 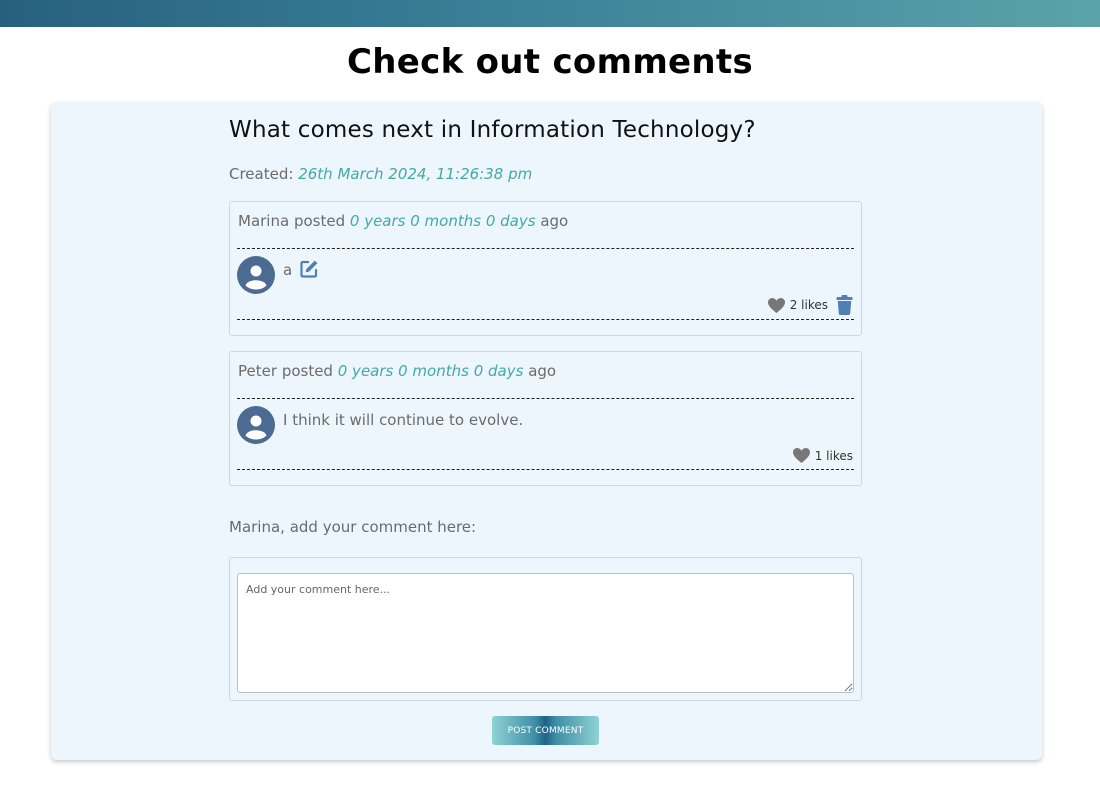 What do you see at coordinates (545, 633) in the screenshot?
I see `comment-input` at bounding box center [545, 633].